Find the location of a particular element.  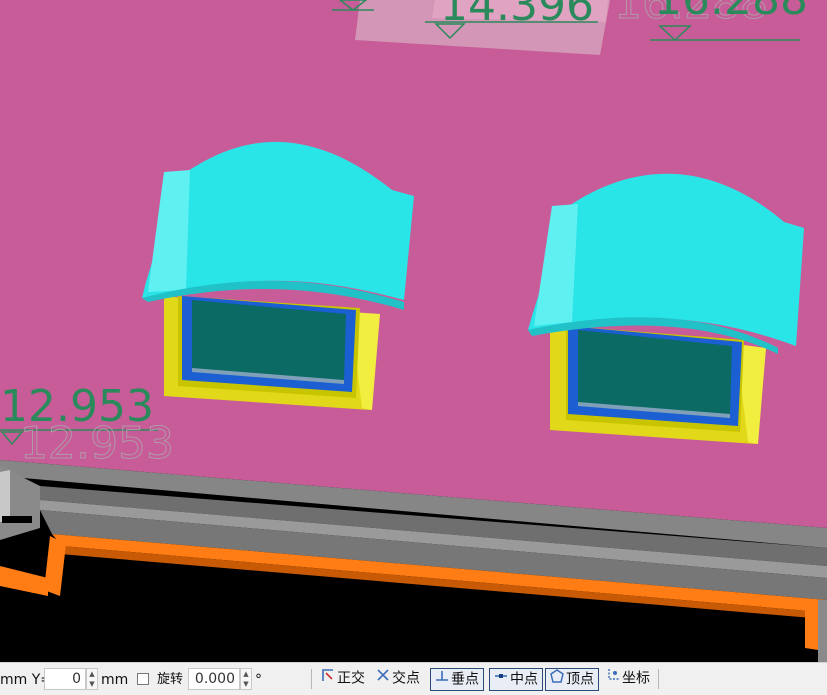

snap-vertex-label: 顶点 is located at coordinates (580, 679).